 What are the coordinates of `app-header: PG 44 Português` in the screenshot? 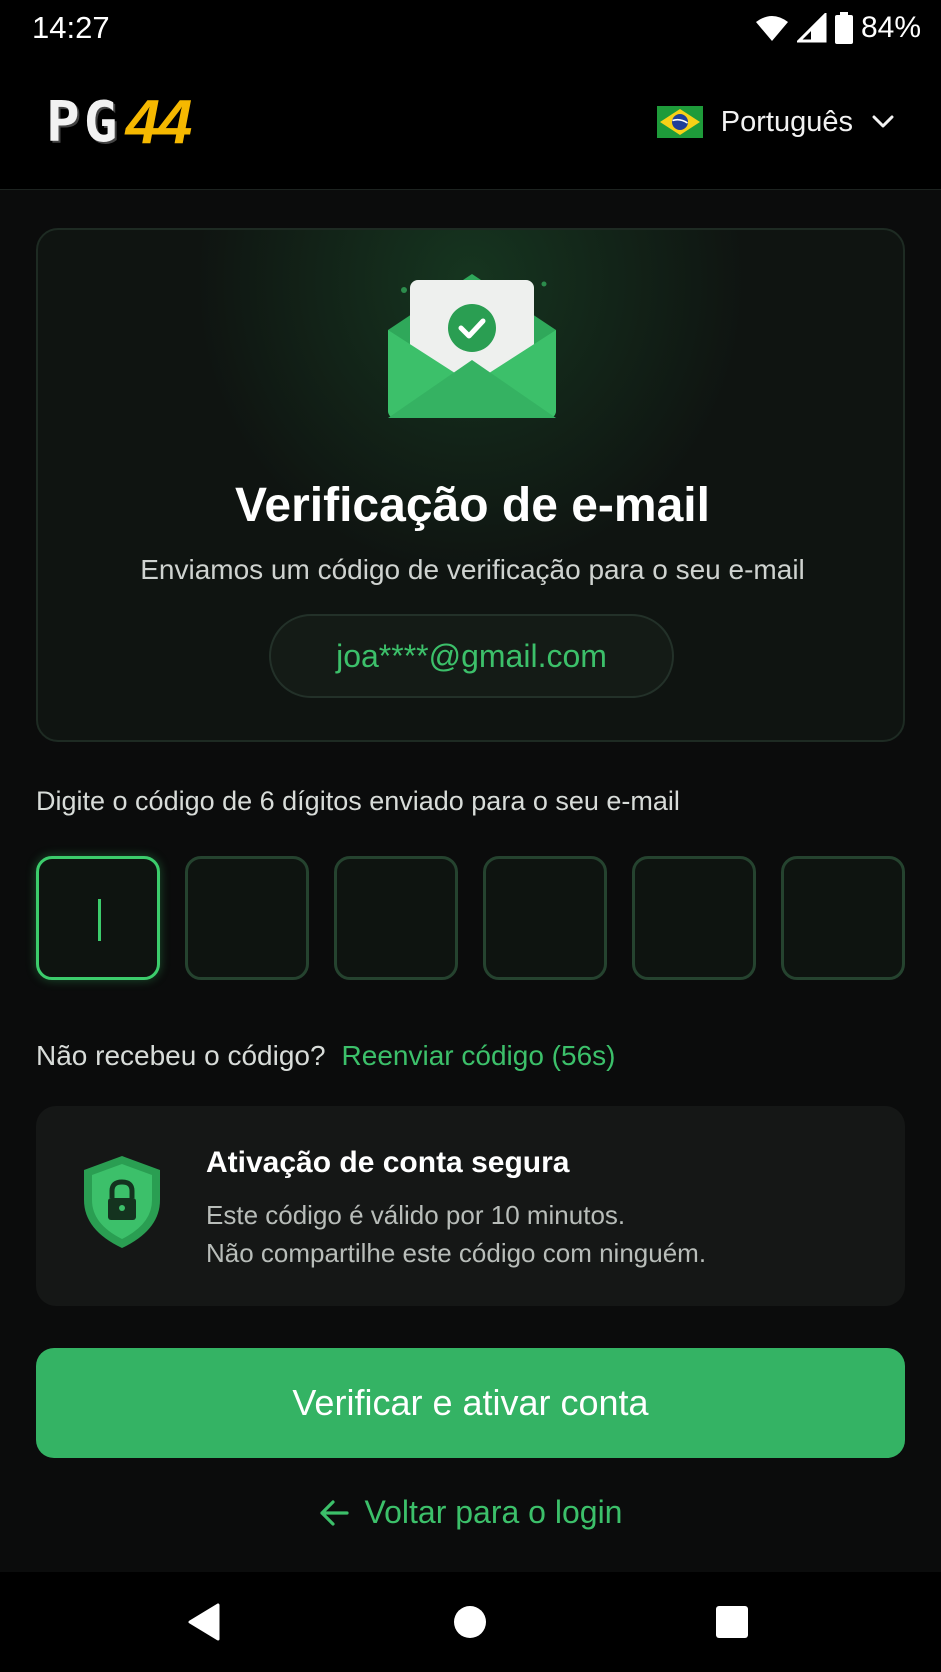 It's located at (470, 123).